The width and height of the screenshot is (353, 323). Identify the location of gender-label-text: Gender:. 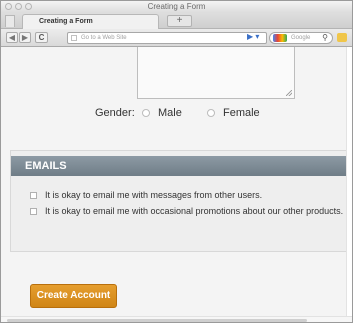
(115, 113).